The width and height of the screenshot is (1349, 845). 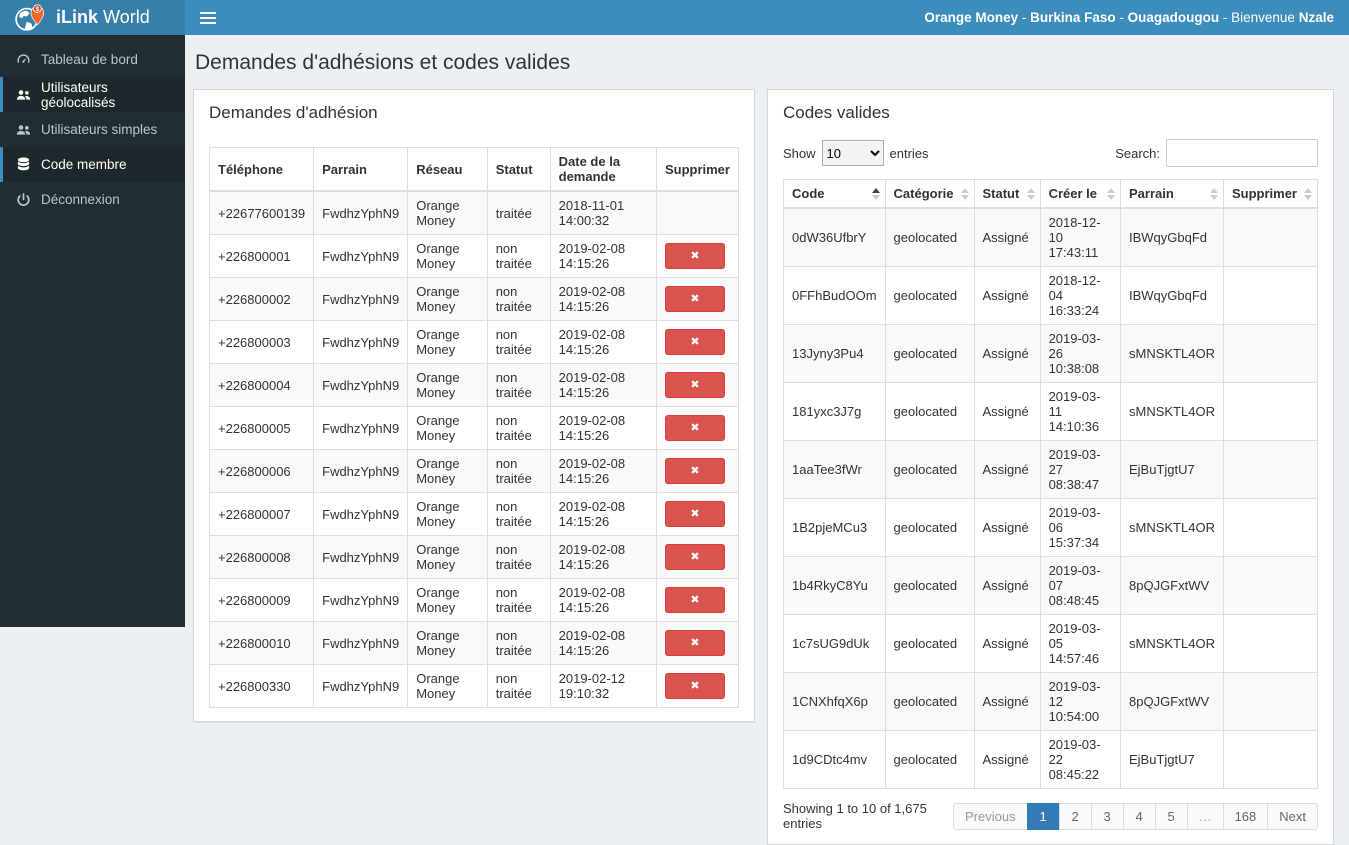 I want to click on sidebar-item-utilisateurs-simples: Utilisateurs simples, so click(x=92, y=129).